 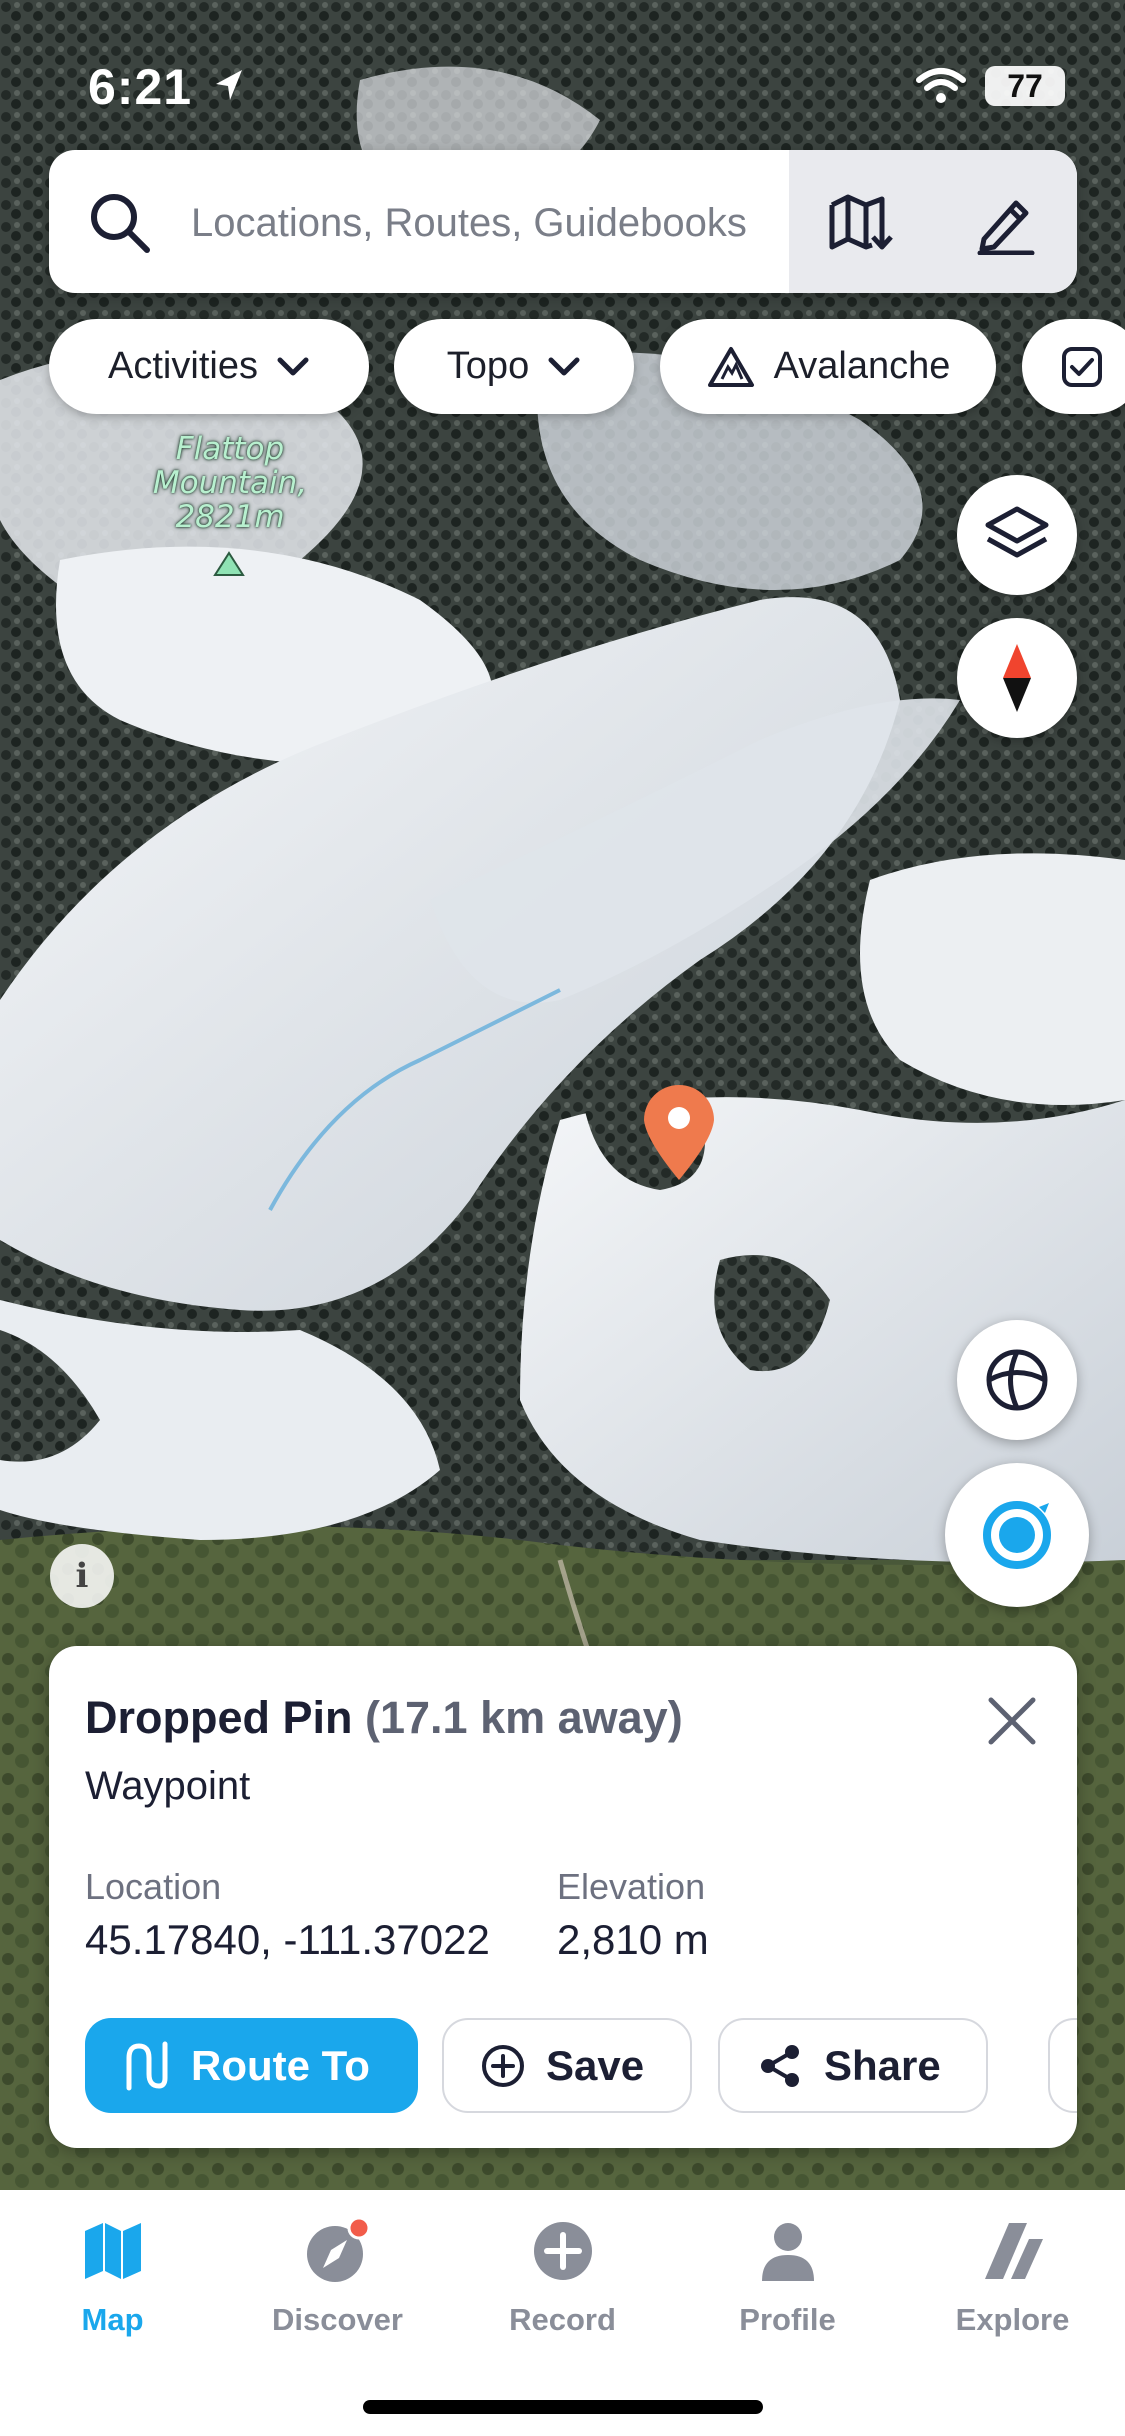 What do you see at coordinates (229, 85) in the screenshot?
I see `location-arrow-icon` at bounding box center [229, 85].